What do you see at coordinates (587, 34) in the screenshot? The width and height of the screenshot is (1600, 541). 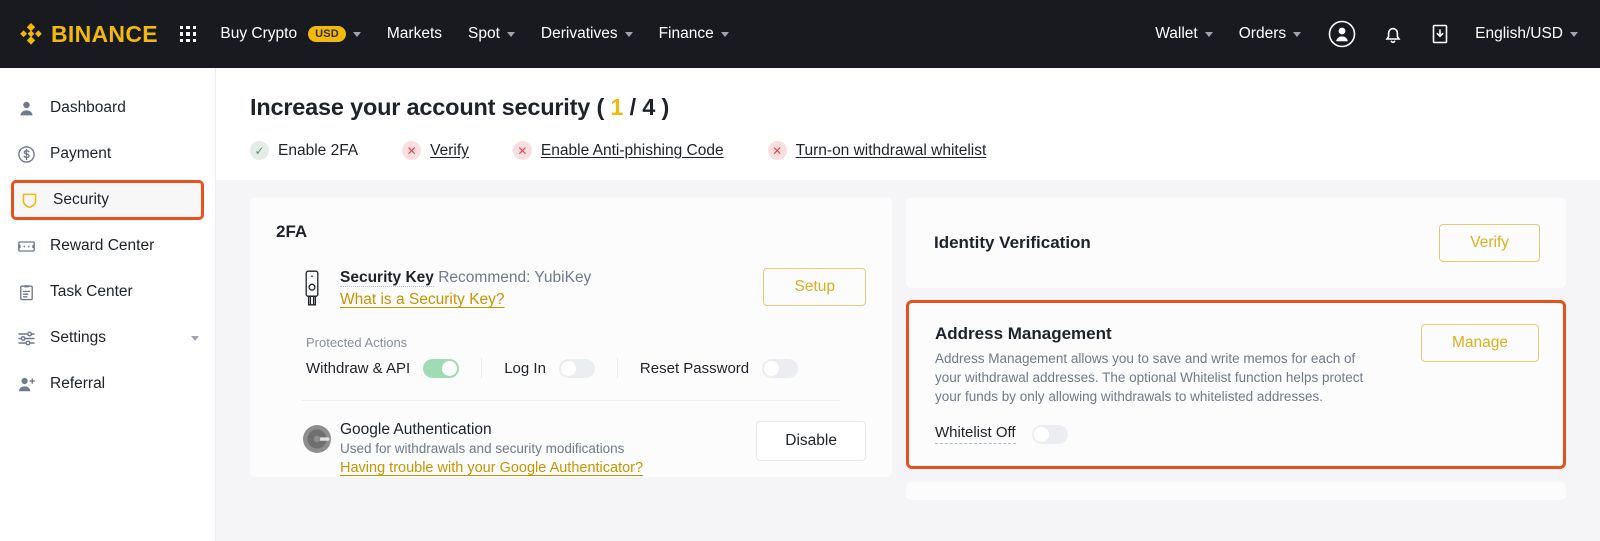 I see `nav-item-derivatives: Derivatives` at bounding box center [587, 34].